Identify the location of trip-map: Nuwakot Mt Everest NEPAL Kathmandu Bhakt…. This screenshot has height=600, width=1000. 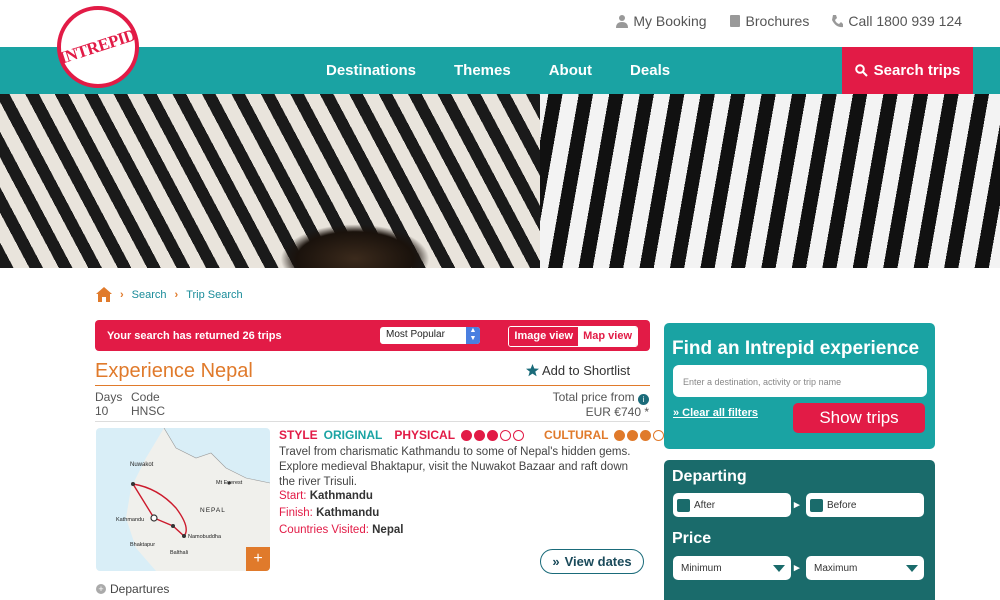
(183, 499).